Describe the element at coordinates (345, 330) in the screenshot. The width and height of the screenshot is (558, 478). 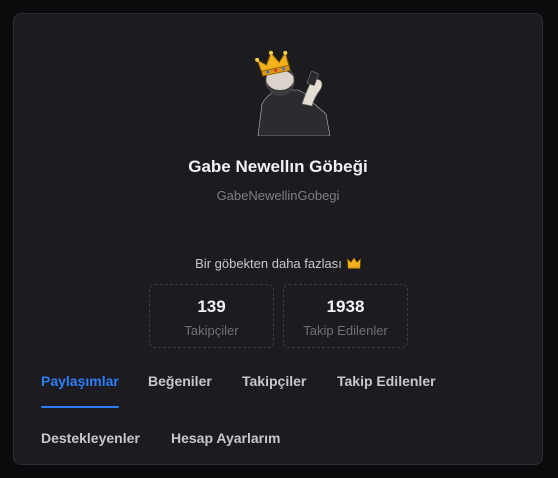
I see `following-label: Takip Edilenler` at that location.